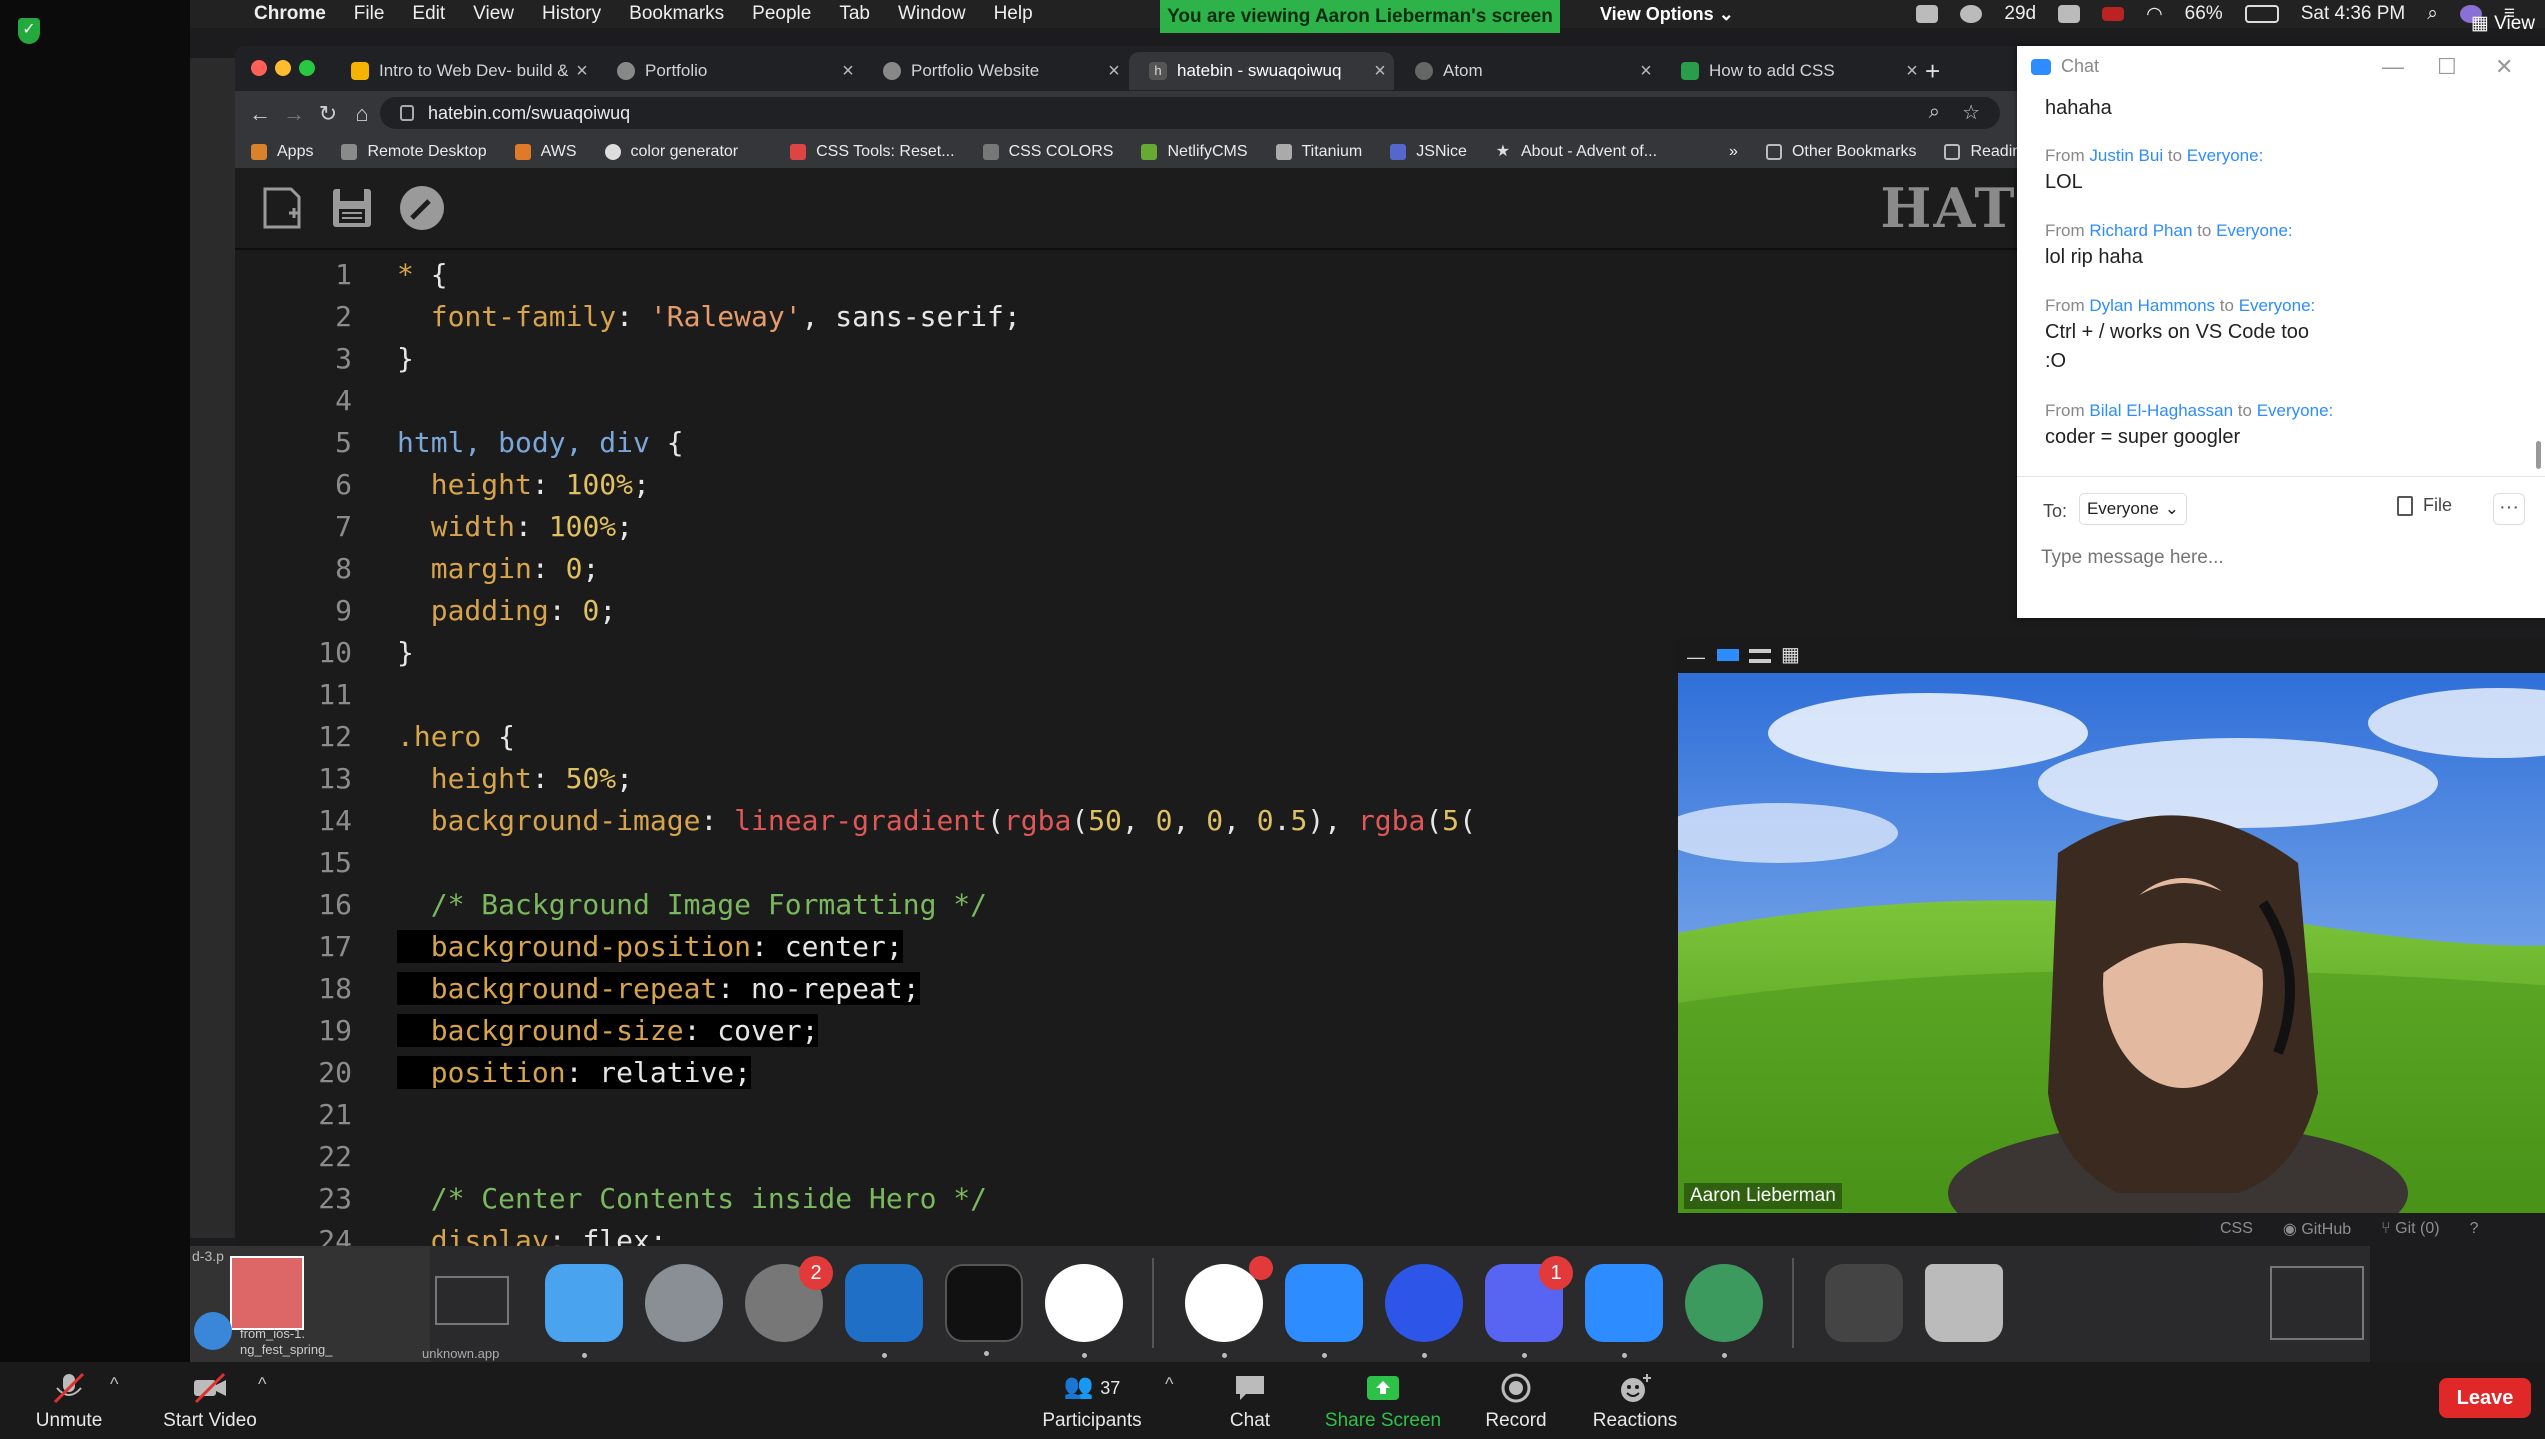  I want to click on audio-options-chevron-icon: ^, so click(114, 1384).